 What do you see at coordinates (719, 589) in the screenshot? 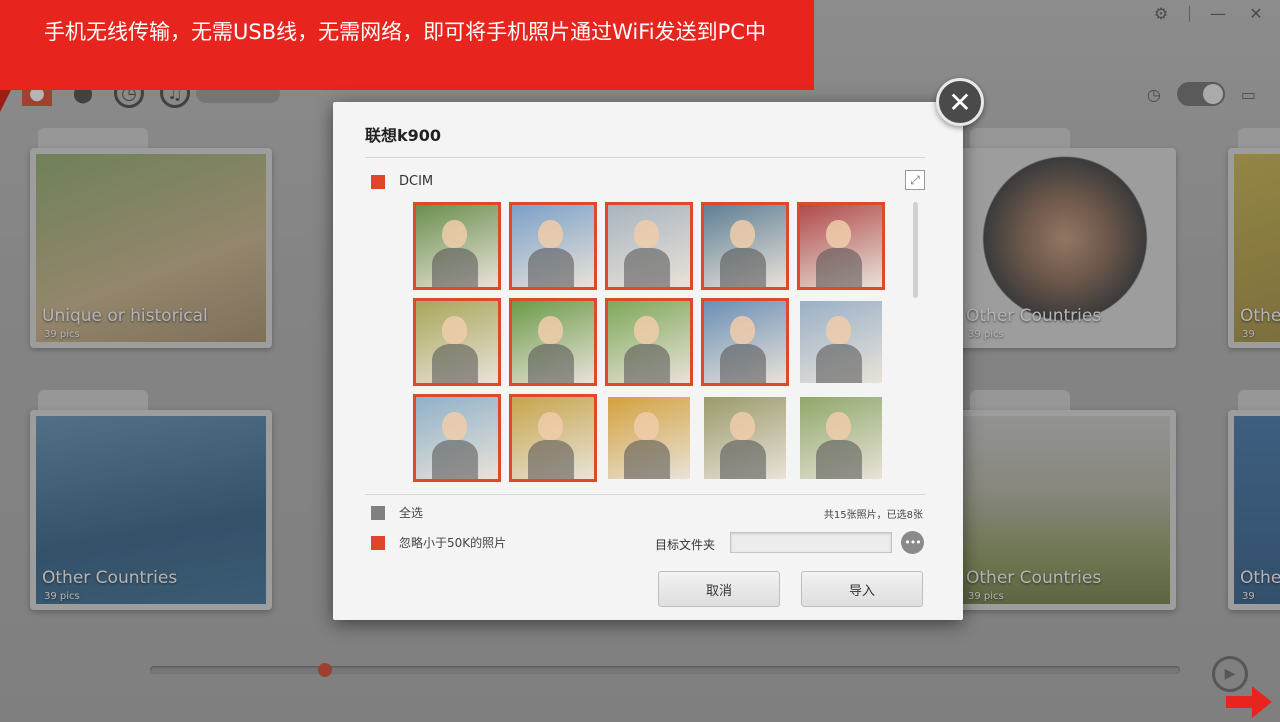
I see `cancel-button: 取消` at bounding box center [719, 589].